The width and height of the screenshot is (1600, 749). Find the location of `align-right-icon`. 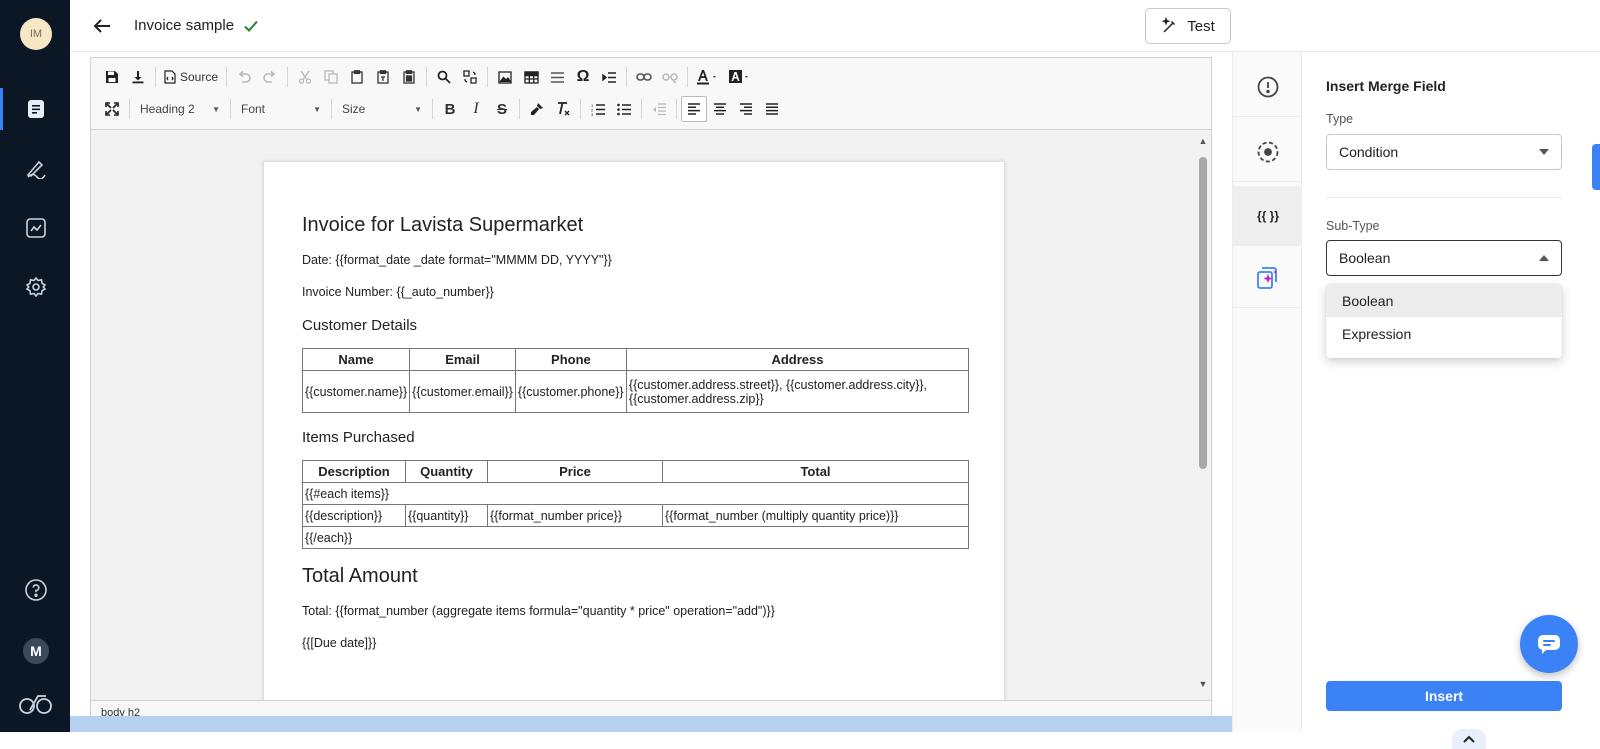

align-right-icon is located at coordinates (746, 109).